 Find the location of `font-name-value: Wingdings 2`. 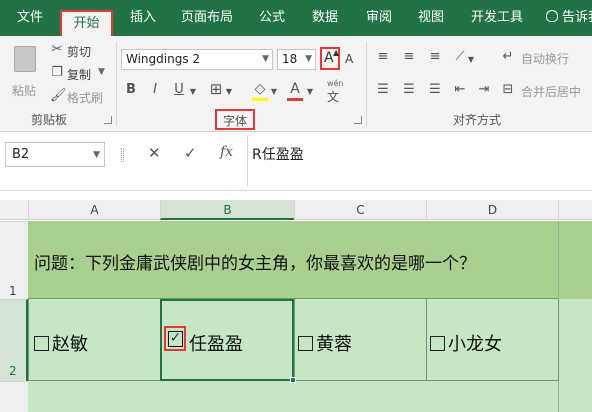

font-name-value: Wingdings 2 is located at coordinates (163, 59).